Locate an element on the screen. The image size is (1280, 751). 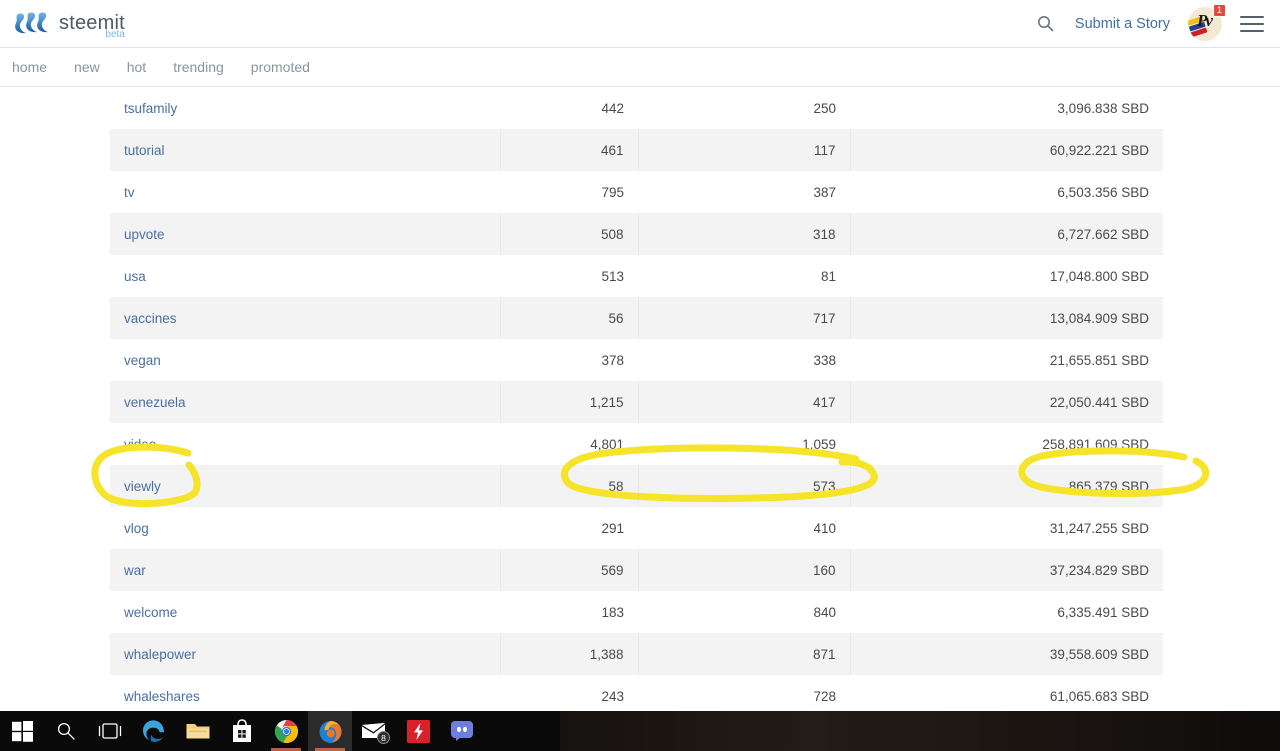
payout-cell: 31,247.255 SBD is located at coordinates (1099, 528).